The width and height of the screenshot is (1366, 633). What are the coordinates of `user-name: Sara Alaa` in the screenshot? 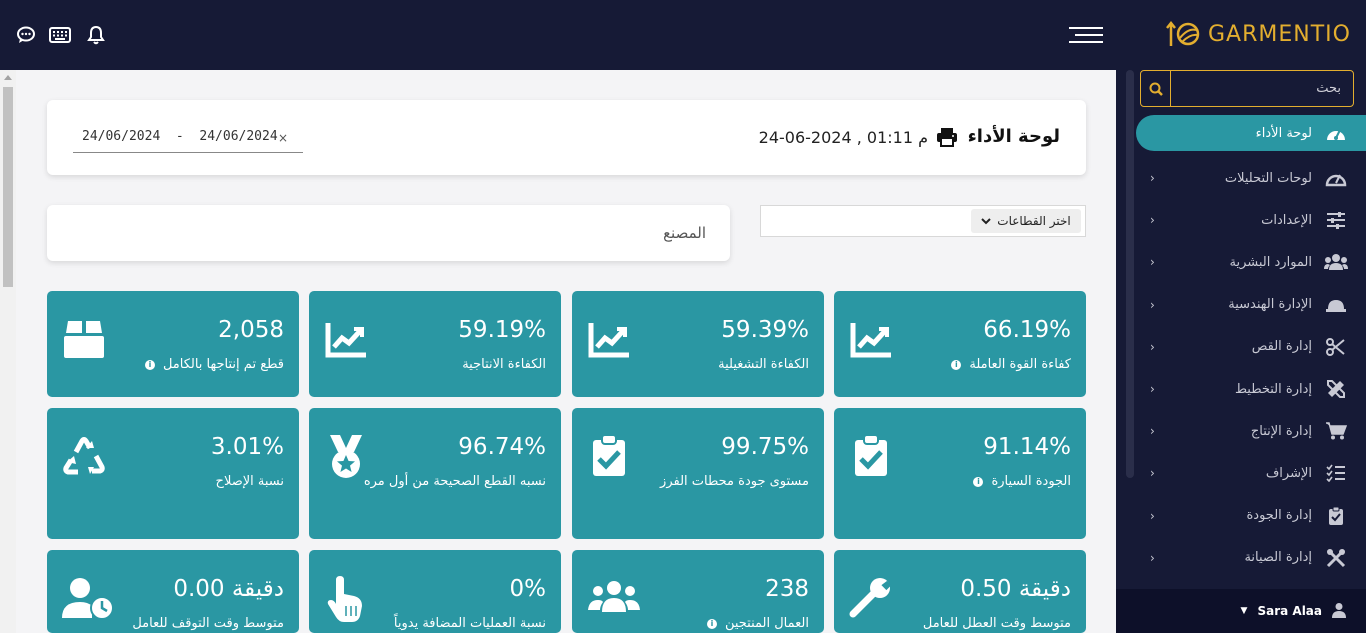 It's located at (1289, 611).